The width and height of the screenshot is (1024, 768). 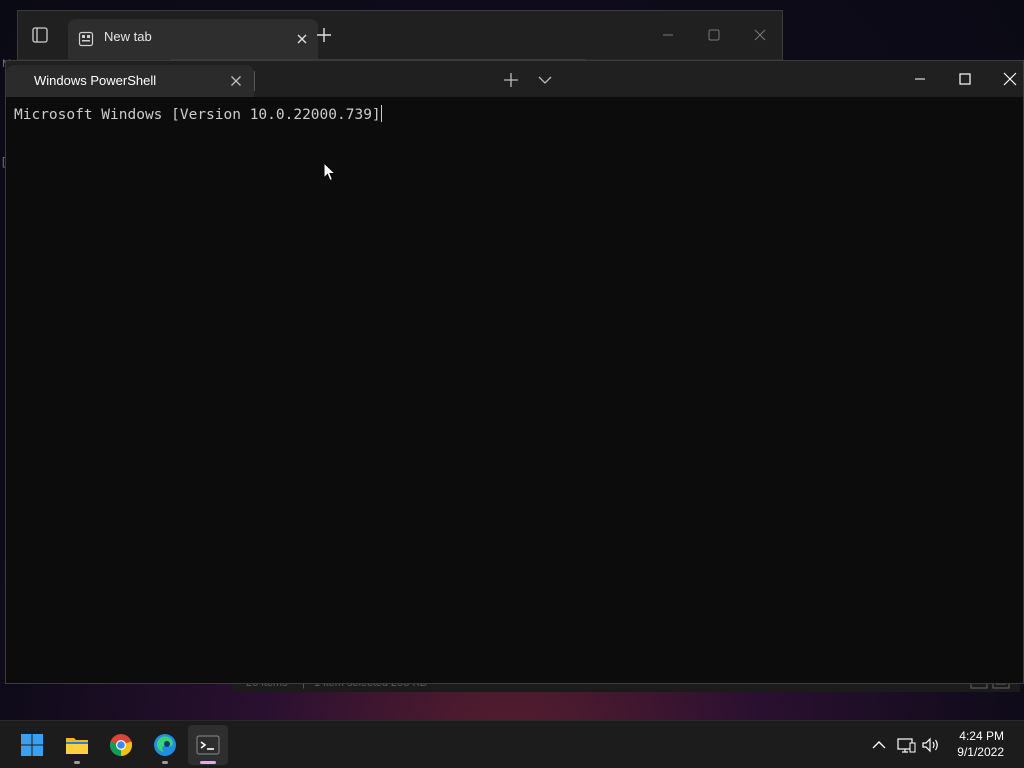 What do you see at coordinates (980, 744) in the screenshot?
I see `system-clock: 4:24 PM 9/1/2022` at bounding box center [980, 744].